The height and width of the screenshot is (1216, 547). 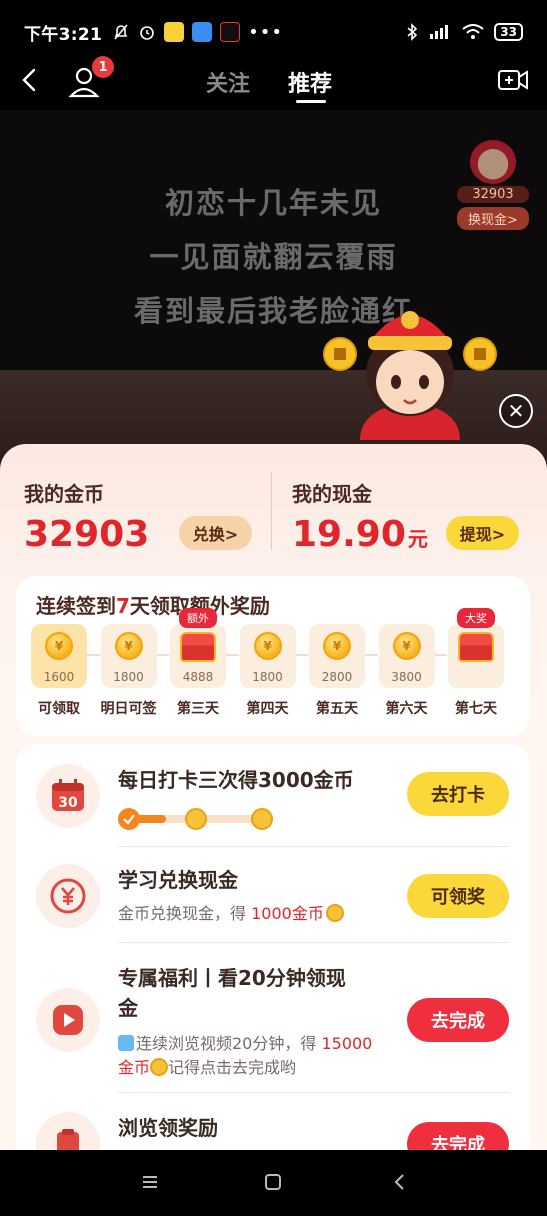 I want to click on signin-day-amount: 2800, so click(x=337, y=677).